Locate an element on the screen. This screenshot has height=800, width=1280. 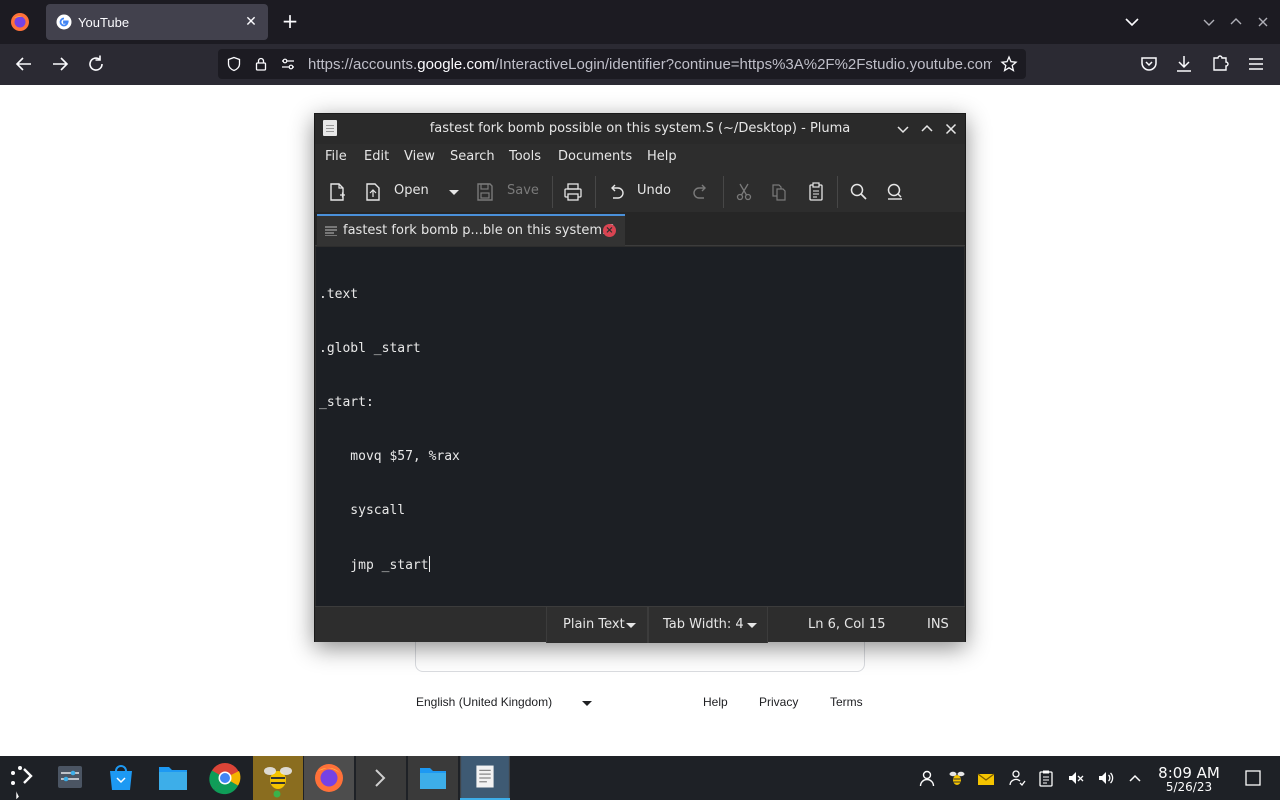
maximize-window-icon is located at coordinates (1236, 22).